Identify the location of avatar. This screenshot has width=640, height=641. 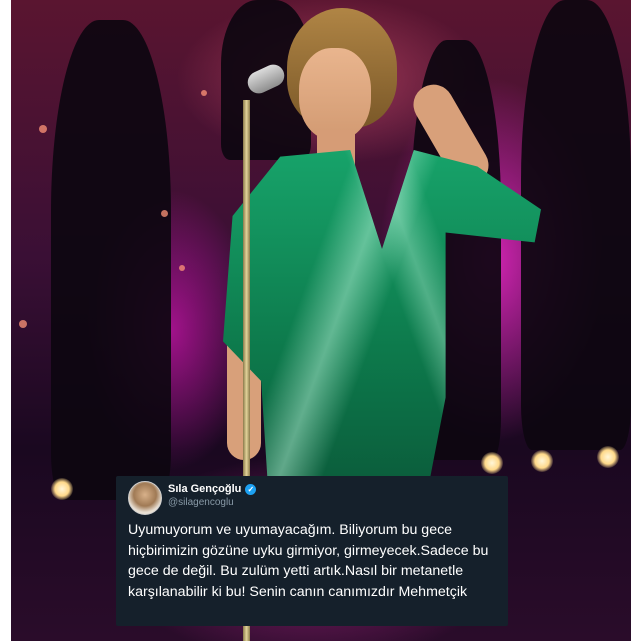
(145, 498).